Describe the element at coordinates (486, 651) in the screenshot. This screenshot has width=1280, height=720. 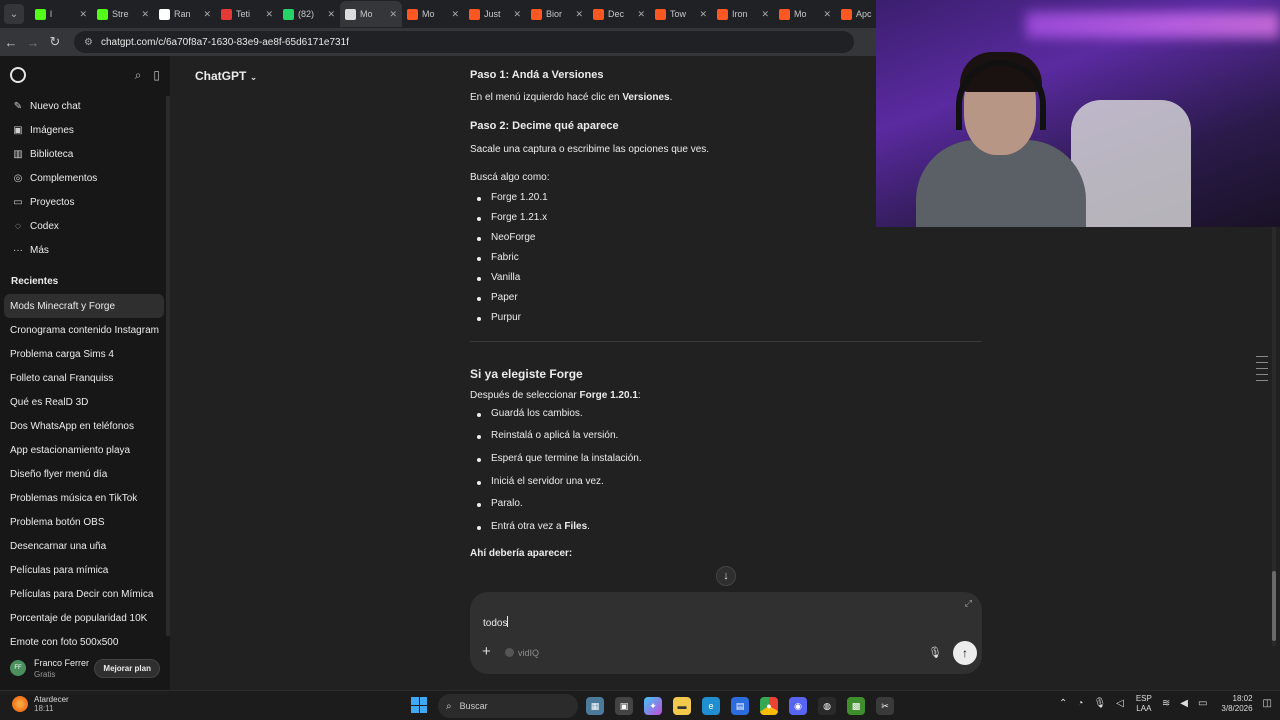
I see `add-attachment-button: +` at that location.